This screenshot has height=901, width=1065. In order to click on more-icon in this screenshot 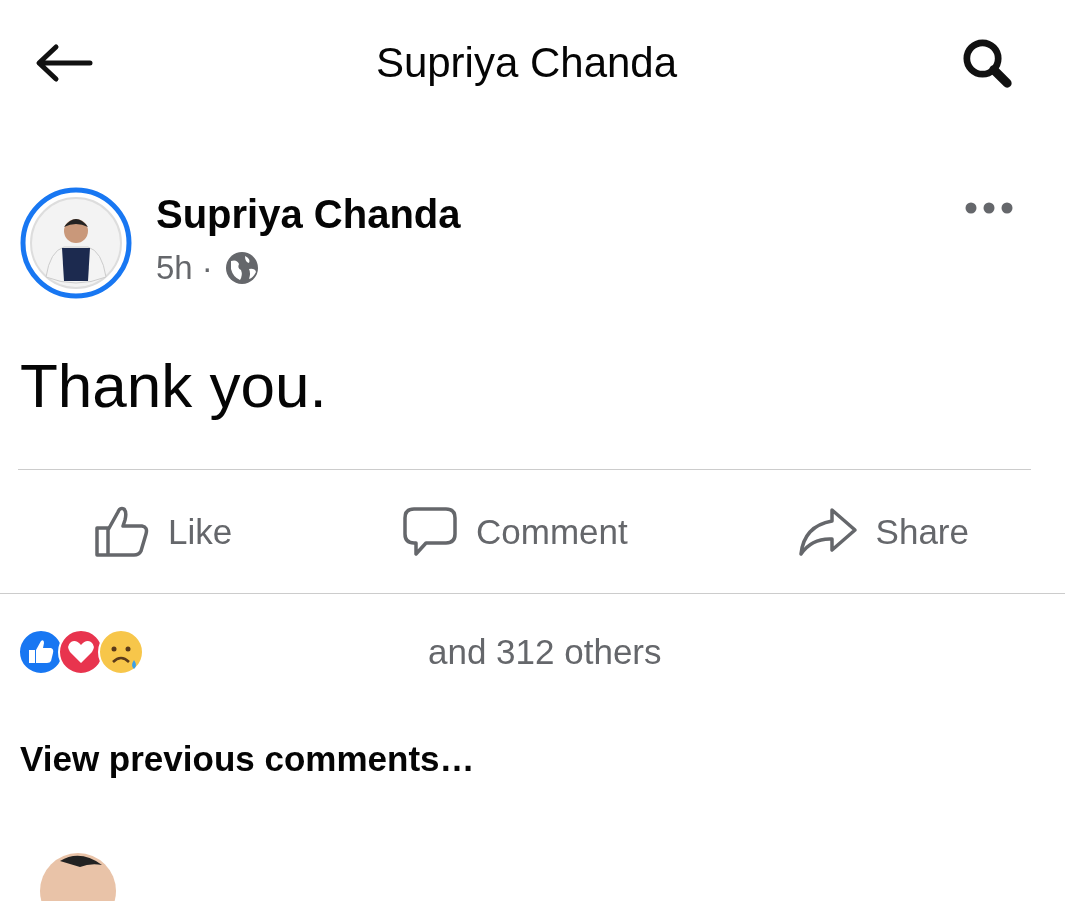, I will do `click(989, 208)`.